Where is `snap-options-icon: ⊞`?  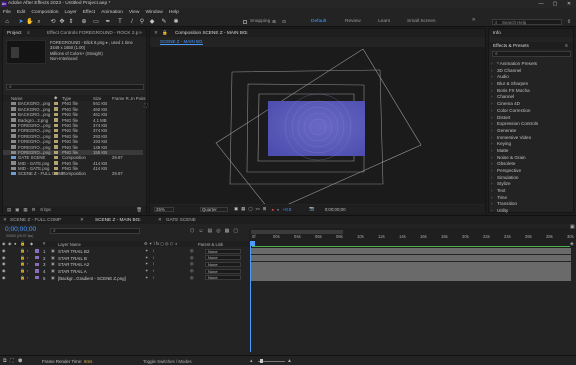 snap-options-icon: ⊞ is located at coordinates (274, 22).